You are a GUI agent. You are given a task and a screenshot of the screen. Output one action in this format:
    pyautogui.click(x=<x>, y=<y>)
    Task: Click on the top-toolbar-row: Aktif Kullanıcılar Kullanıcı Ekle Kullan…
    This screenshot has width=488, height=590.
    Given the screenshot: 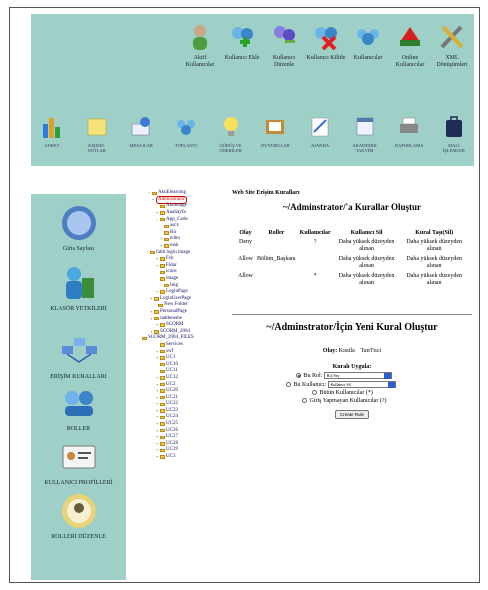 What is the action you would take?
    pyautogui.click(x=326, y=55)
    